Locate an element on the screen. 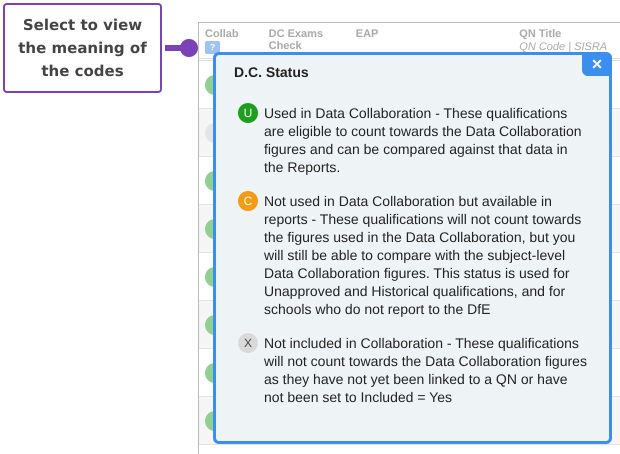 The width and height of the screenshot is (620, 454). status-description: Used in Data Collaboration - These qualifications are eligible to count towards the Data Collaboration figures and can be compared against that data in the Reports. is located at coordinates (423, 140).